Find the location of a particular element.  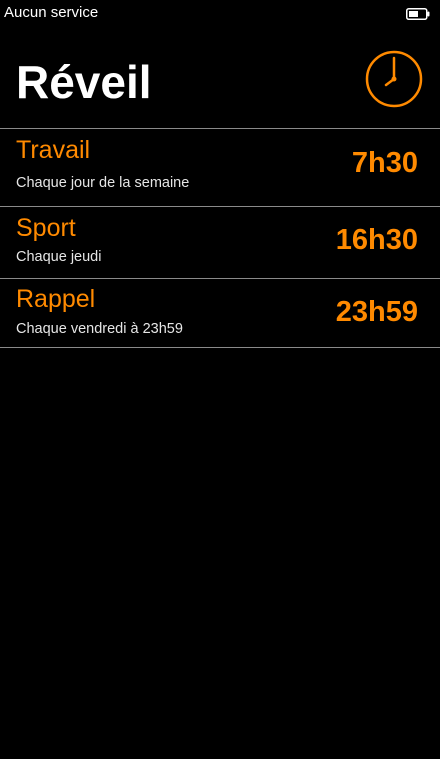

alarm-repeat: Chaque jeudi is located at coordinates (59, 257).